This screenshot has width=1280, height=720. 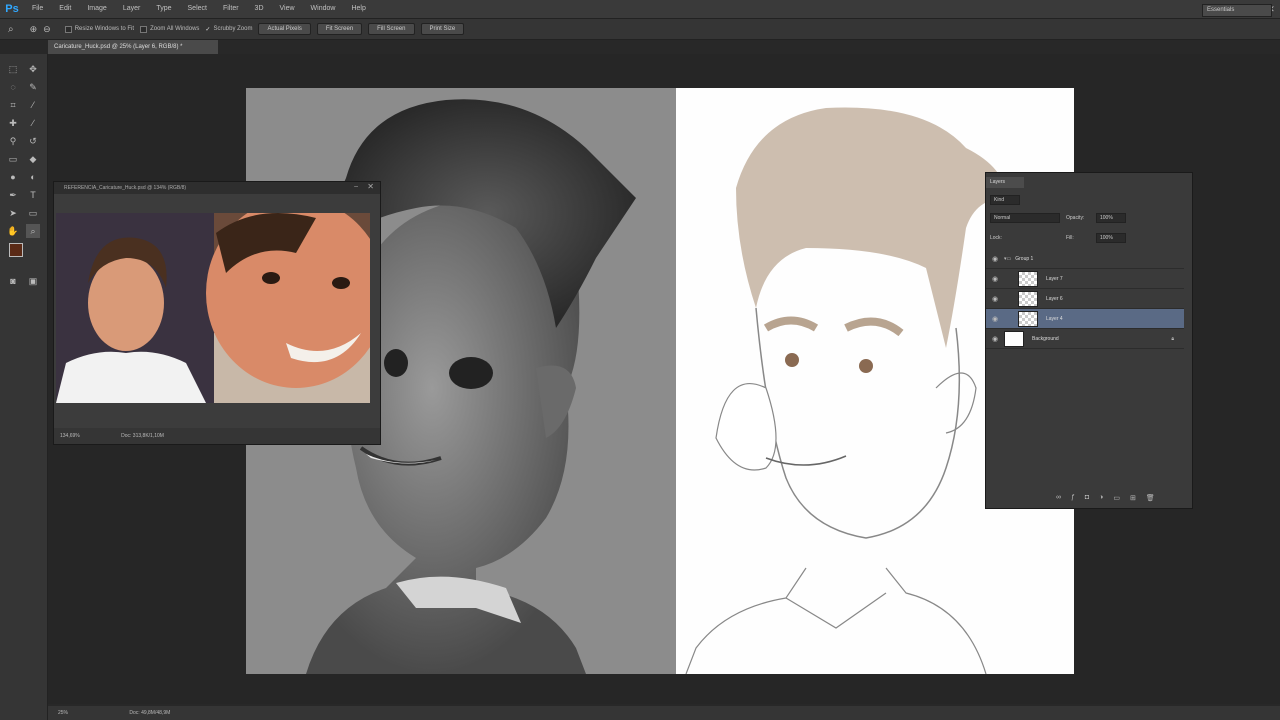 What do you see at coordinates (1237, 10) in the screenshot?
I see `workspace-select: Essentials` at bounding box center [1237, 10].